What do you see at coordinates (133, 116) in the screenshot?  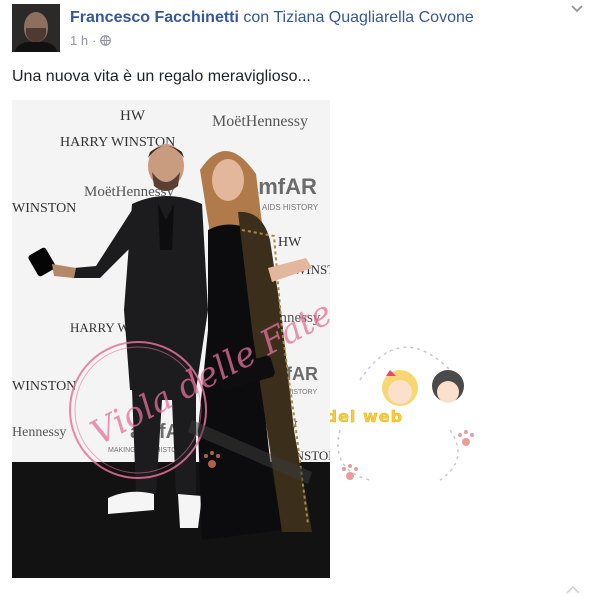 I see `logo-hw-1: HW` at bounding box center [133, 116].